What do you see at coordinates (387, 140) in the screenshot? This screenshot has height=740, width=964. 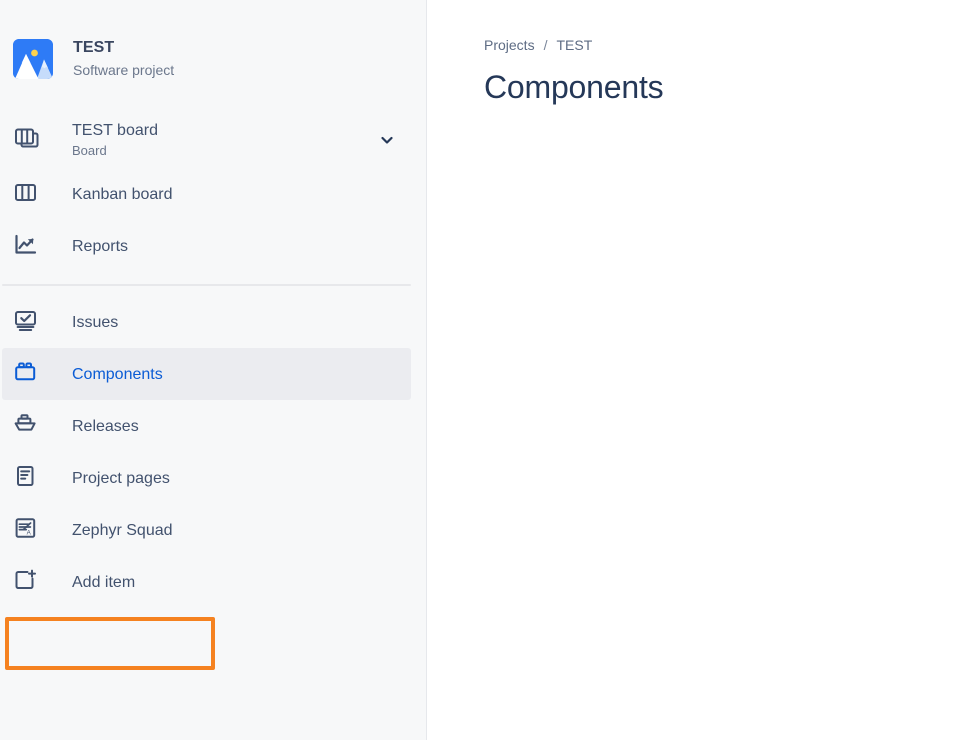 I see `chevron-down-icon` at bounding box center [387, 140].